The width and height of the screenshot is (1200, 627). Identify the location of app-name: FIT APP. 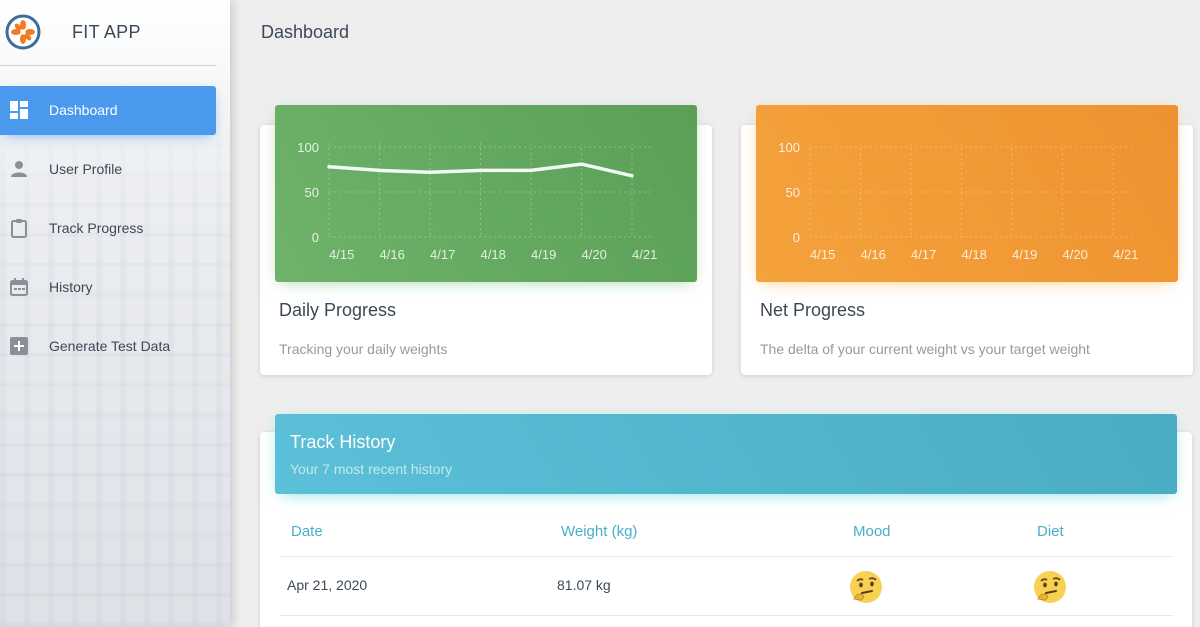
(106, 32).